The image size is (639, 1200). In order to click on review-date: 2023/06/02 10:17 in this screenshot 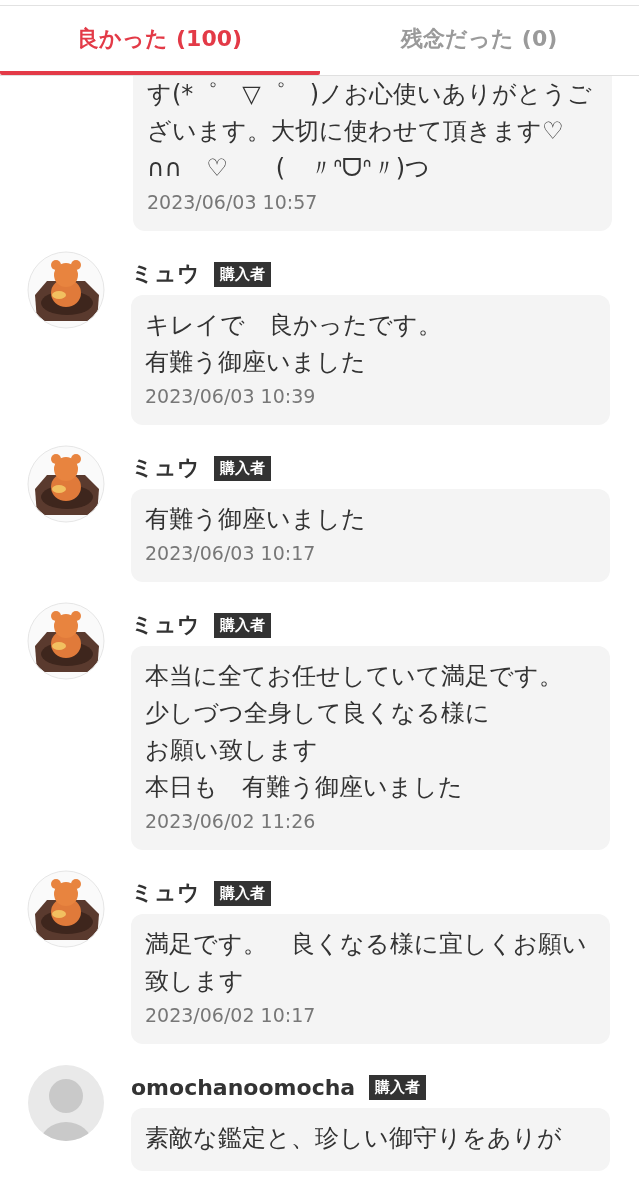, I will do `click(231, 1015)`.